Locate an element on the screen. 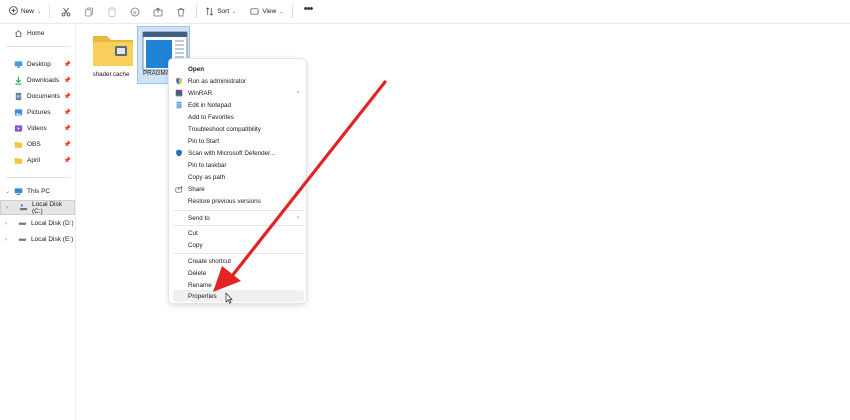  menu-item-copy: Copy is located at coordinates (238, 245).